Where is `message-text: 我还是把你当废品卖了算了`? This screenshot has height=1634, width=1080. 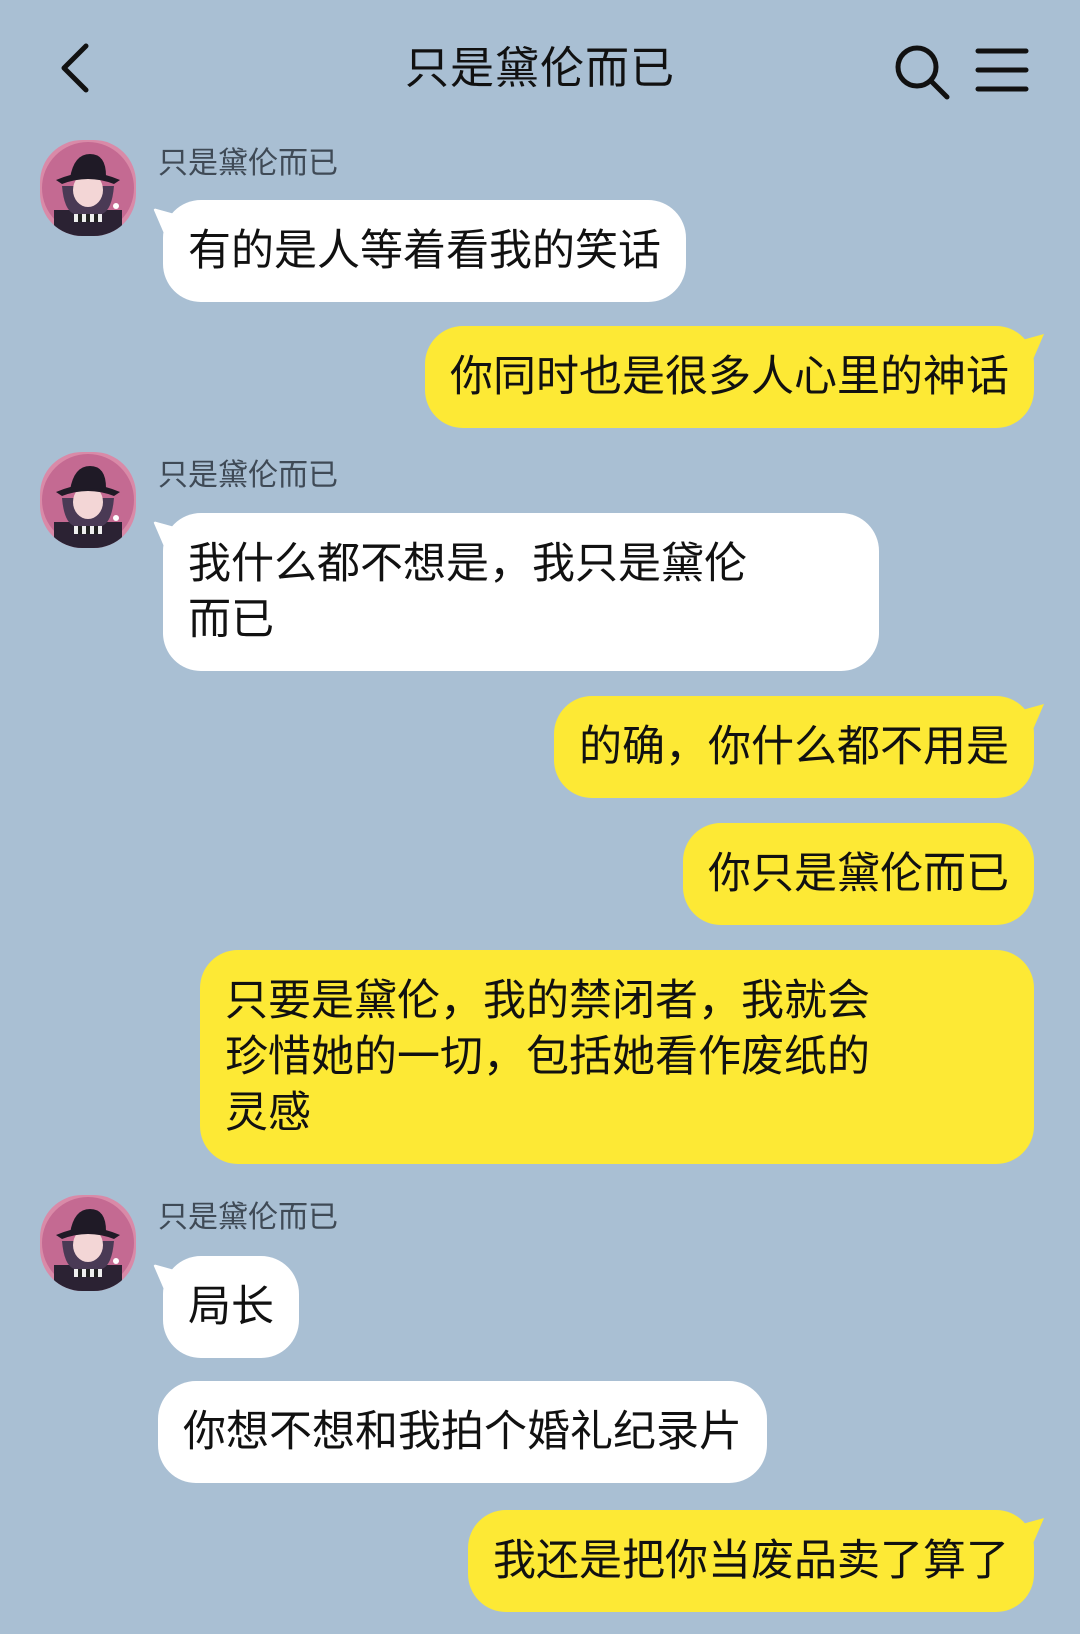
message-text: 我还是把你当废品卖了算了 is located at coordinates (751, 1561).